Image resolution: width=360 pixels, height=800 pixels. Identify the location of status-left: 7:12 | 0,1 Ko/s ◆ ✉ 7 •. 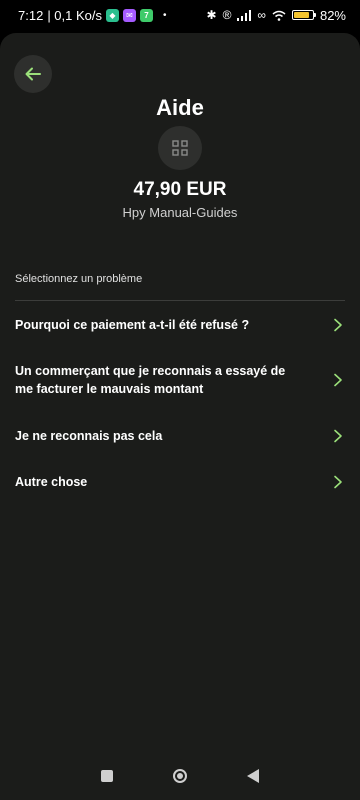
(92, 15).